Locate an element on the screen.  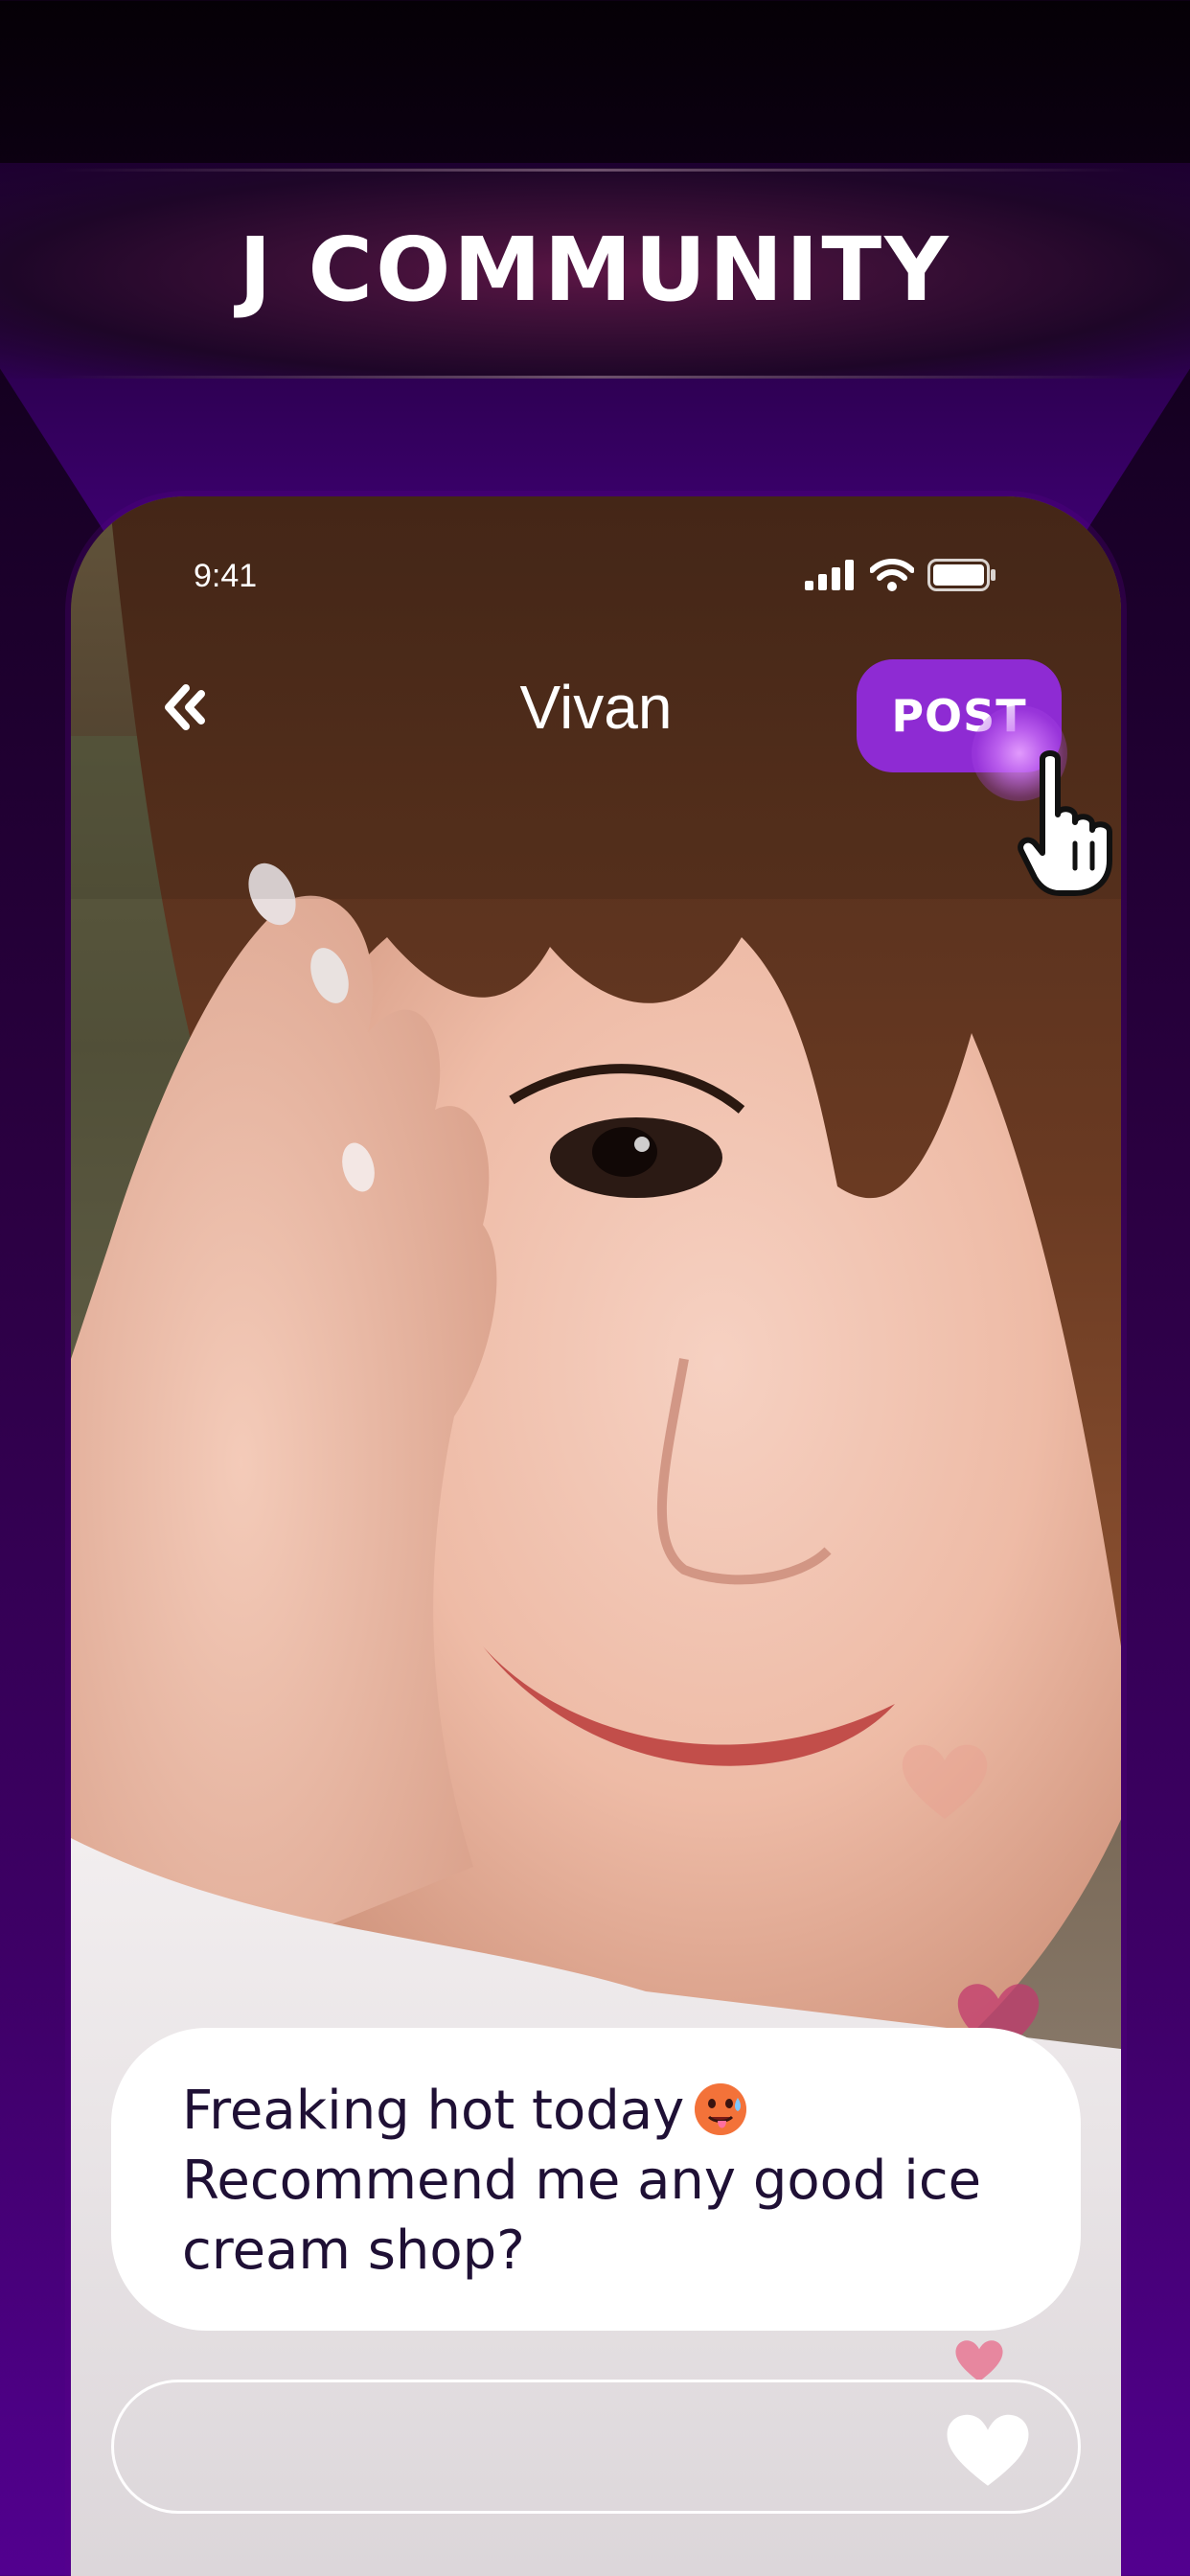
heart-icon is located at coordinates (988, 2450).